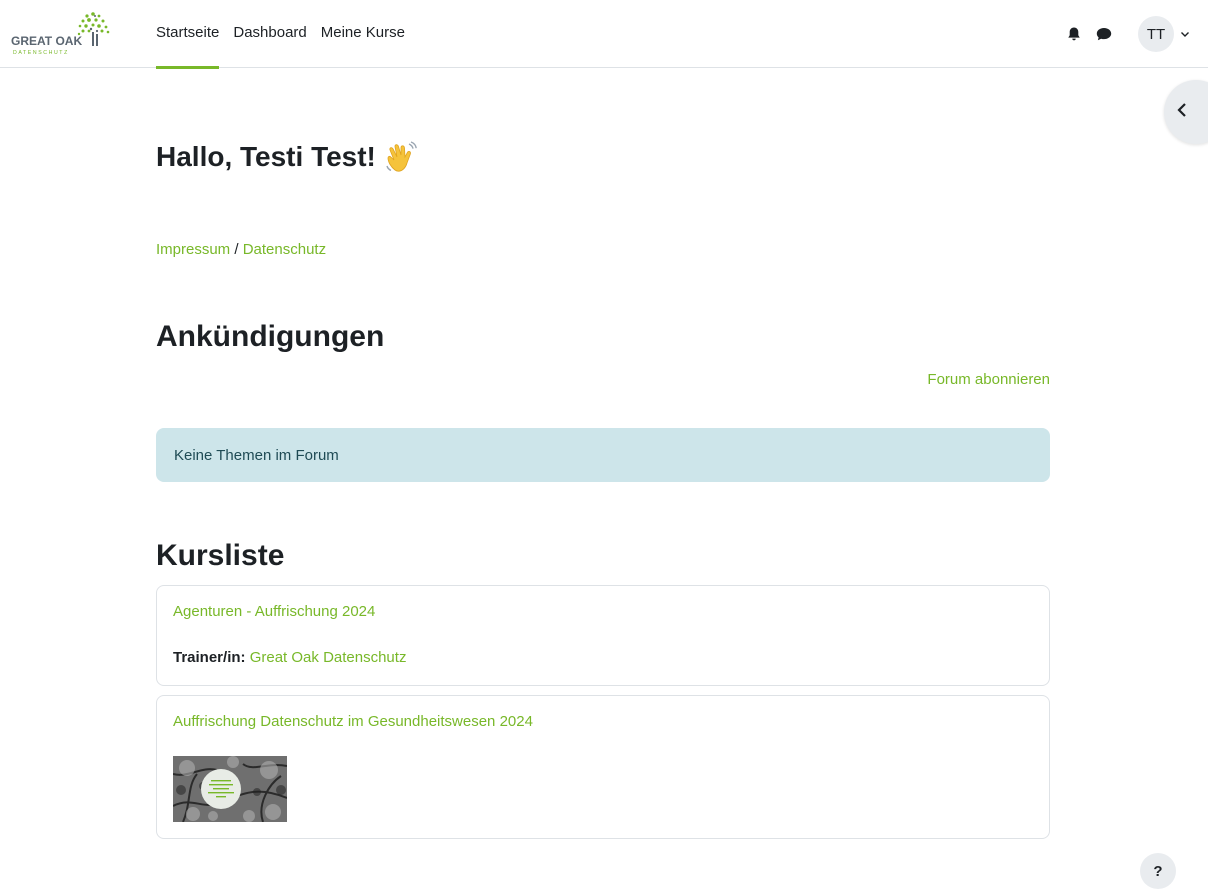 This screenshot has width=1208, height=896. What do you see at coordinates (274, 611) in the screenshot?
I see `course-title-link: Agenturen - Auffrischung 2024` at bounding box center [274, 611].